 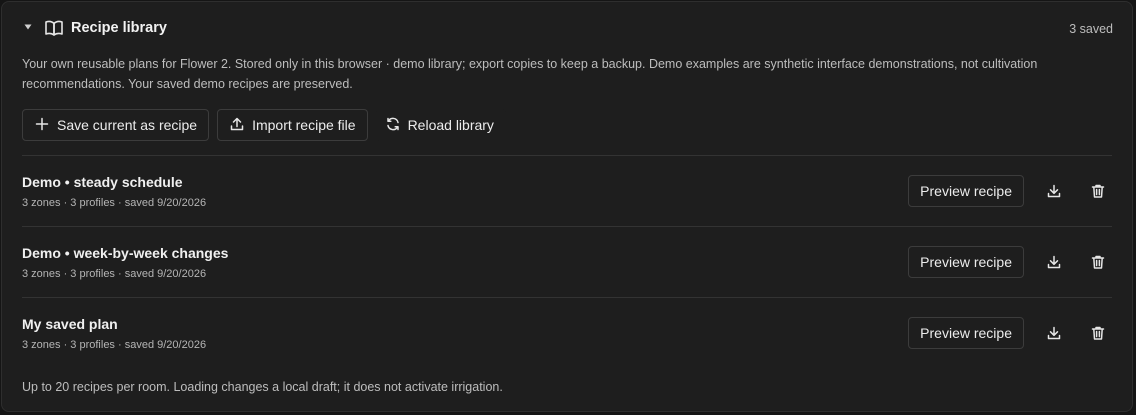 What do you see at coordinates (237, 125) in the screenshot?
I see `upload-icon` at bounding box center [237, 125].